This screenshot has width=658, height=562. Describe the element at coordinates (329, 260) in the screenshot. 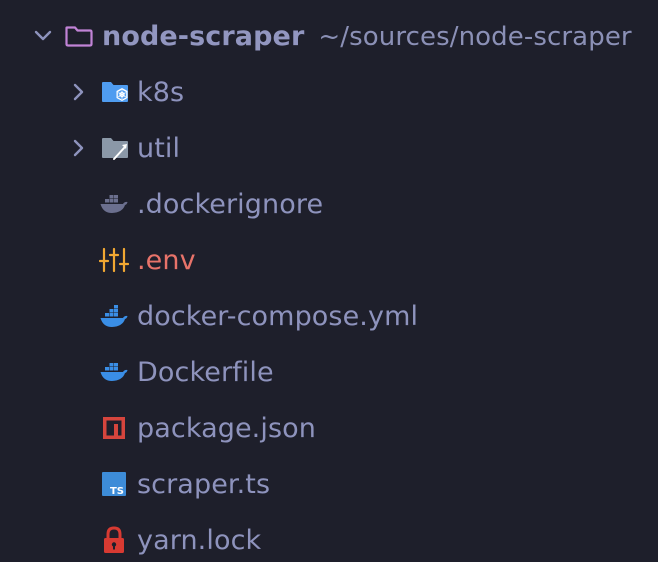

I see `tree-item-env: .env` at that location.